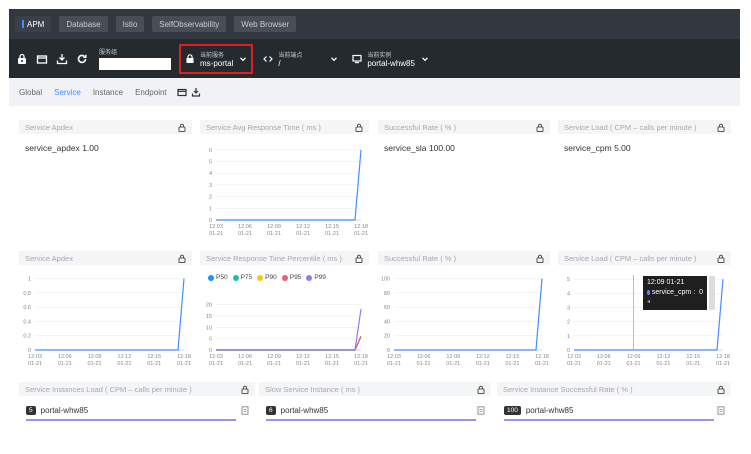 Image resolution: width=751 pixels, height=454 pixels. What do you see at coordinates (357, 58) in the screenshot?
I see `monitor-icon` at bounding box center [357, 58].